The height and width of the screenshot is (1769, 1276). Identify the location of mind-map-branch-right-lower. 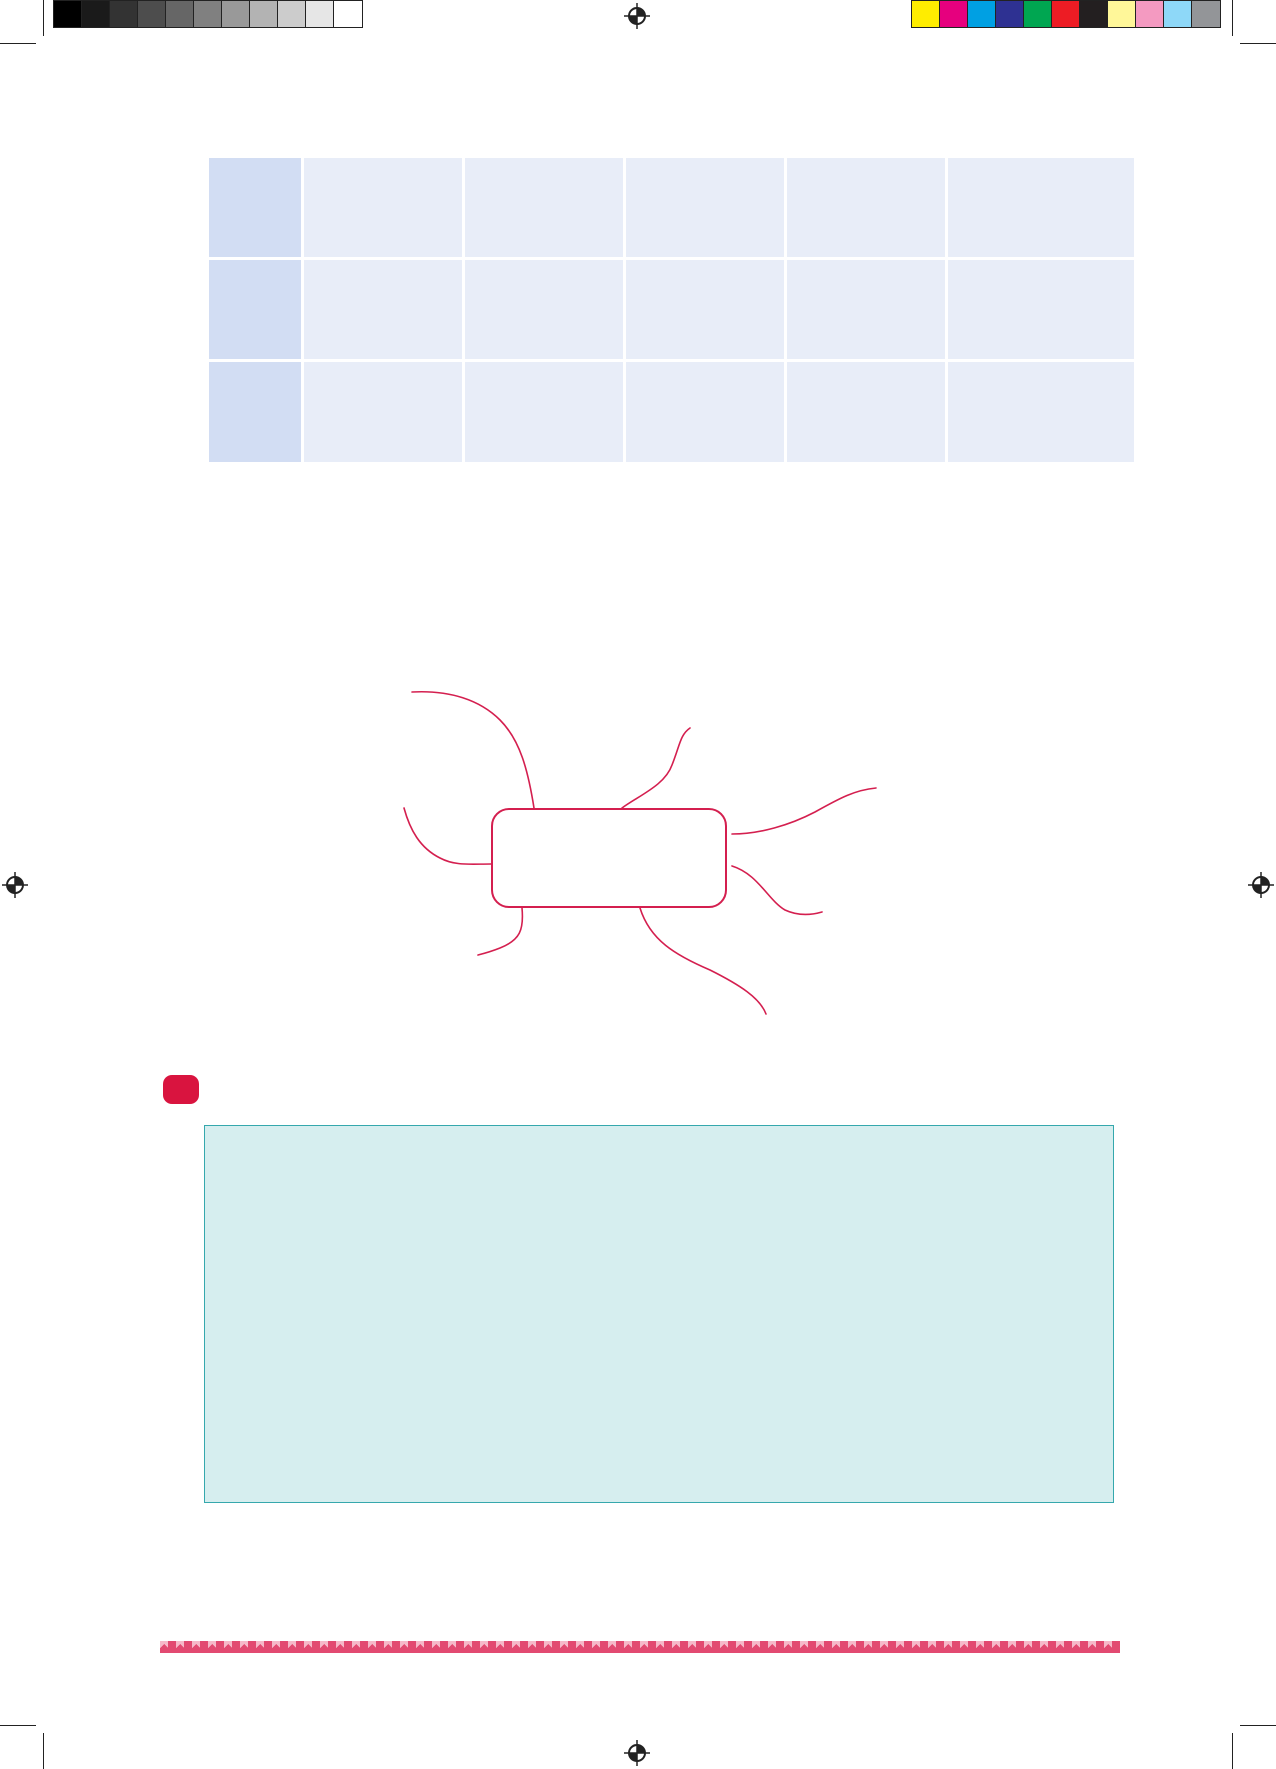
(777, 890).